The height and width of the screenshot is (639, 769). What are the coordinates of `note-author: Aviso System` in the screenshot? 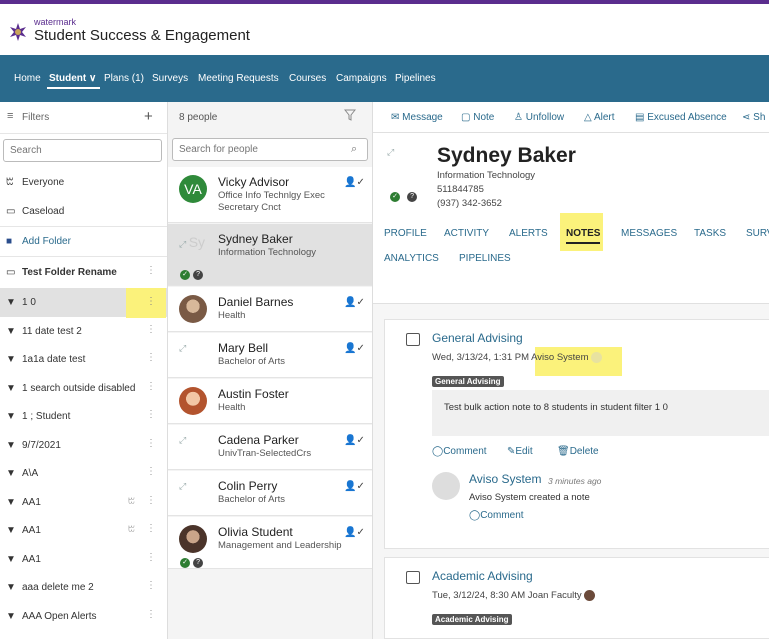 It's located at (559, 357).